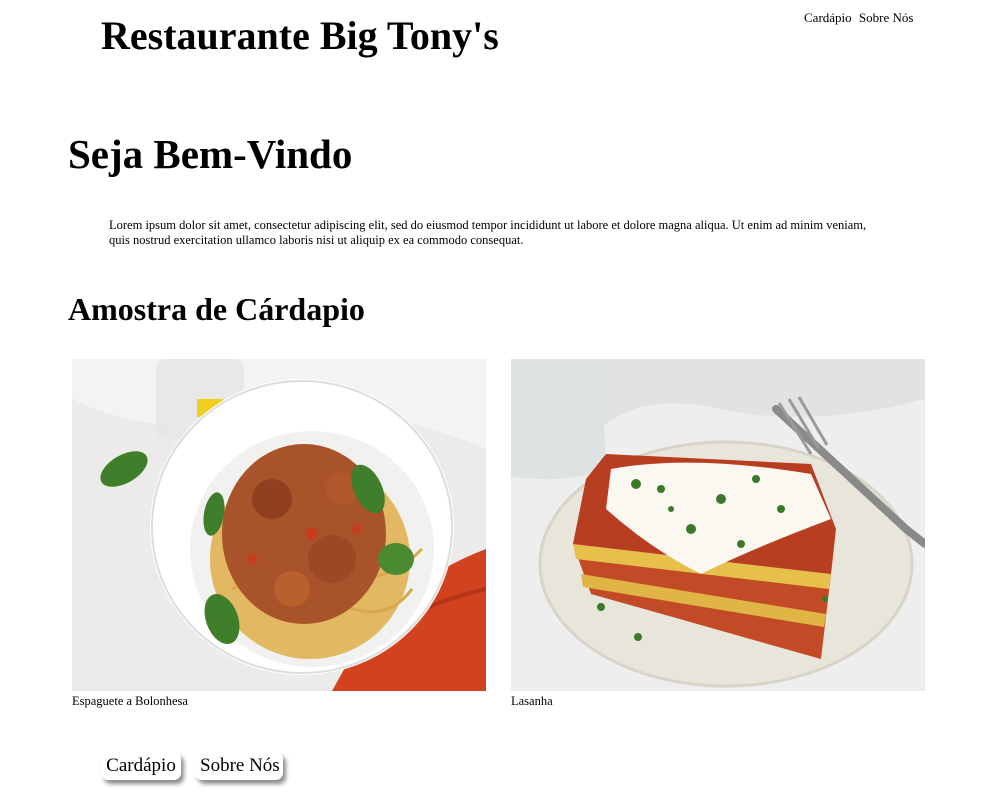  Describe the element at coordinates (216, 309) in the screenshot. I see `menu-sample-heading: Amostra de Cárdapio` at that location.